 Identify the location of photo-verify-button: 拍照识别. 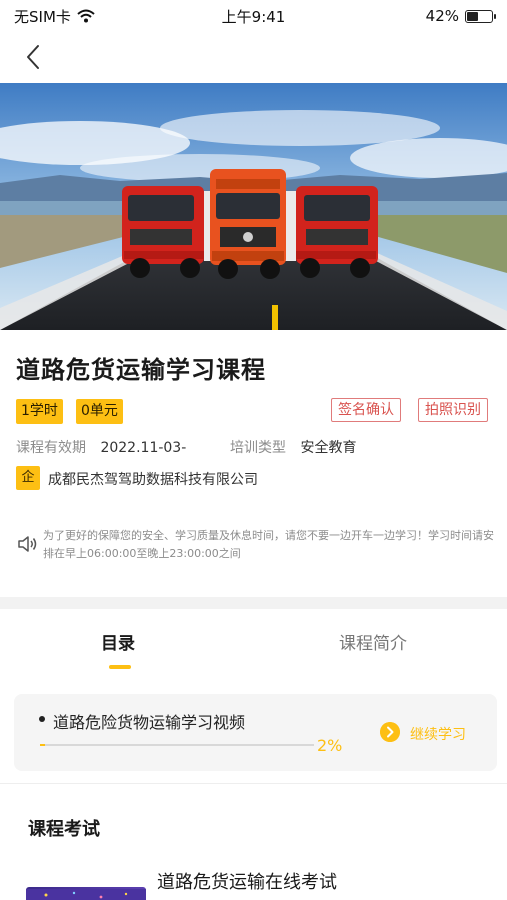
(453, 410).